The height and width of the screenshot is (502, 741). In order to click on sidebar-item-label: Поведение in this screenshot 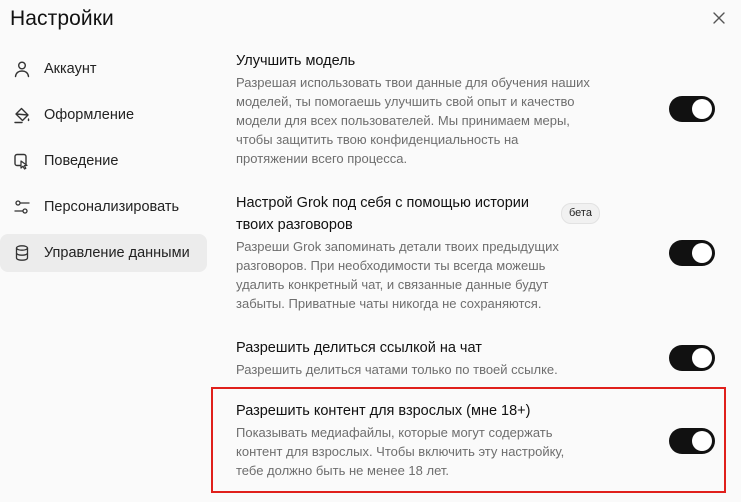, I will do `click(81, 161)`.